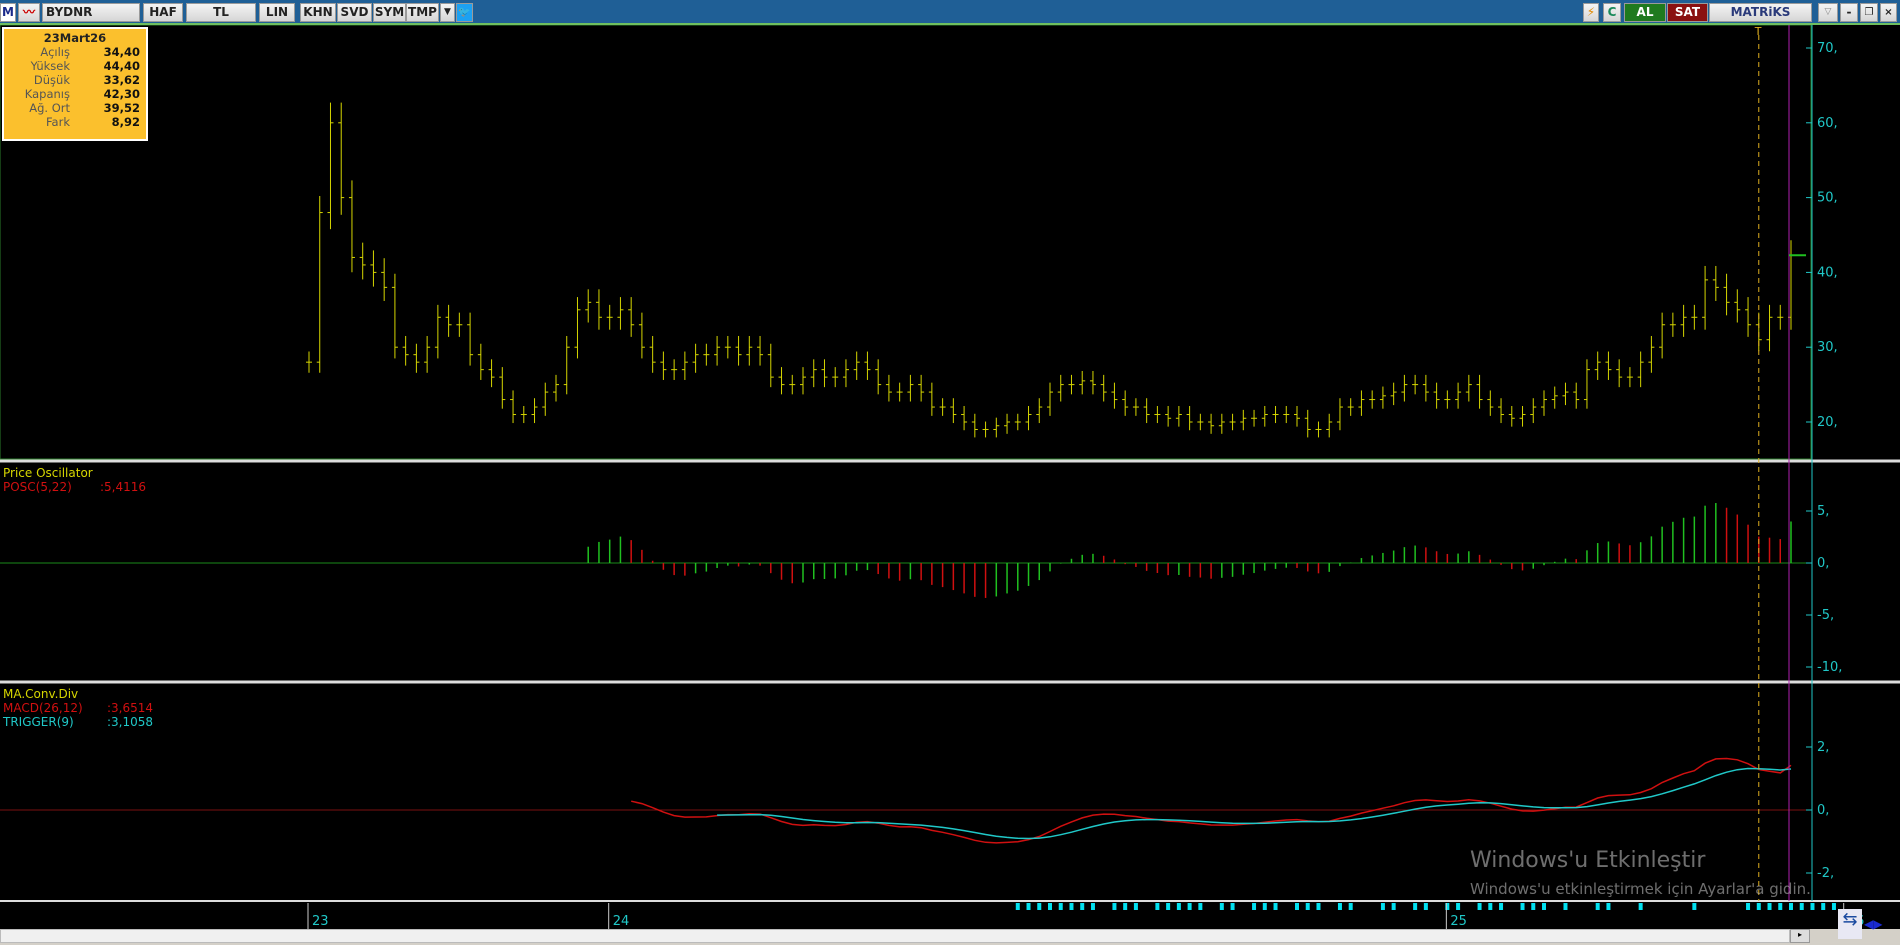  What do you see at coordinates (422, 12) in the screenshot?
I see `tmp-button: TMP` at bounding box center [422, 12].